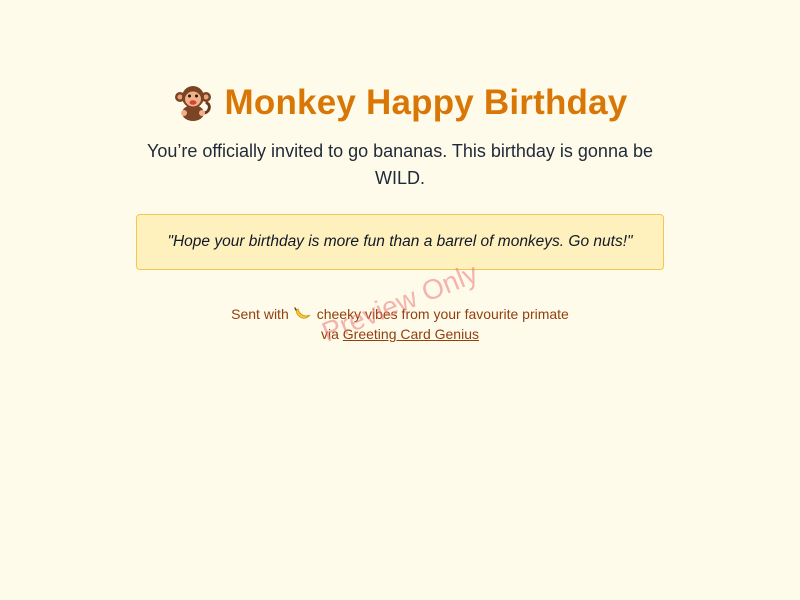  What do you see at coordinates (411, 334) in the screenshot?
I see `greeting-card-genius-link: Greeting Card Genius` at bounding box center [411, 334].